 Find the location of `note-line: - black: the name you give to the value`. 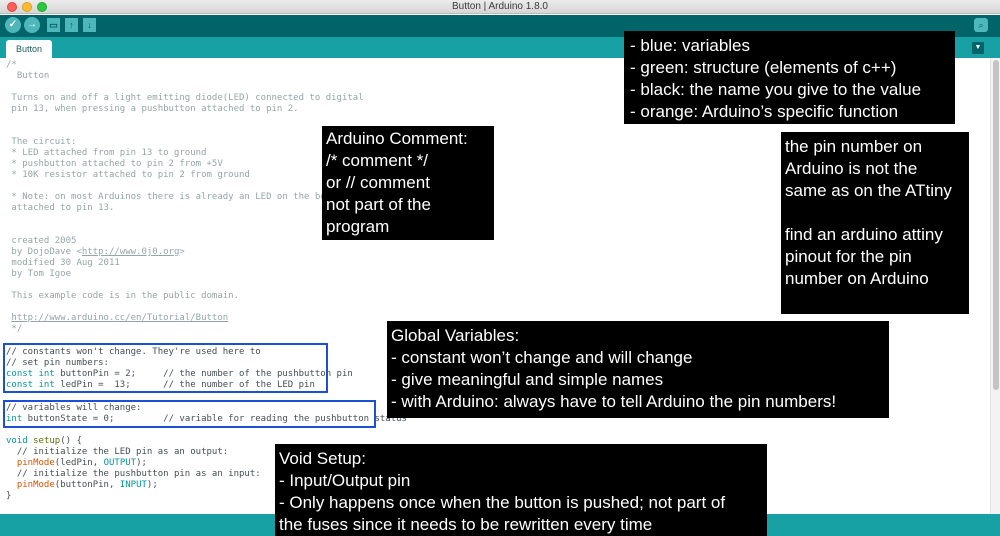

note-line: - black: the name you give to the value is located at coordinates (776, 89).